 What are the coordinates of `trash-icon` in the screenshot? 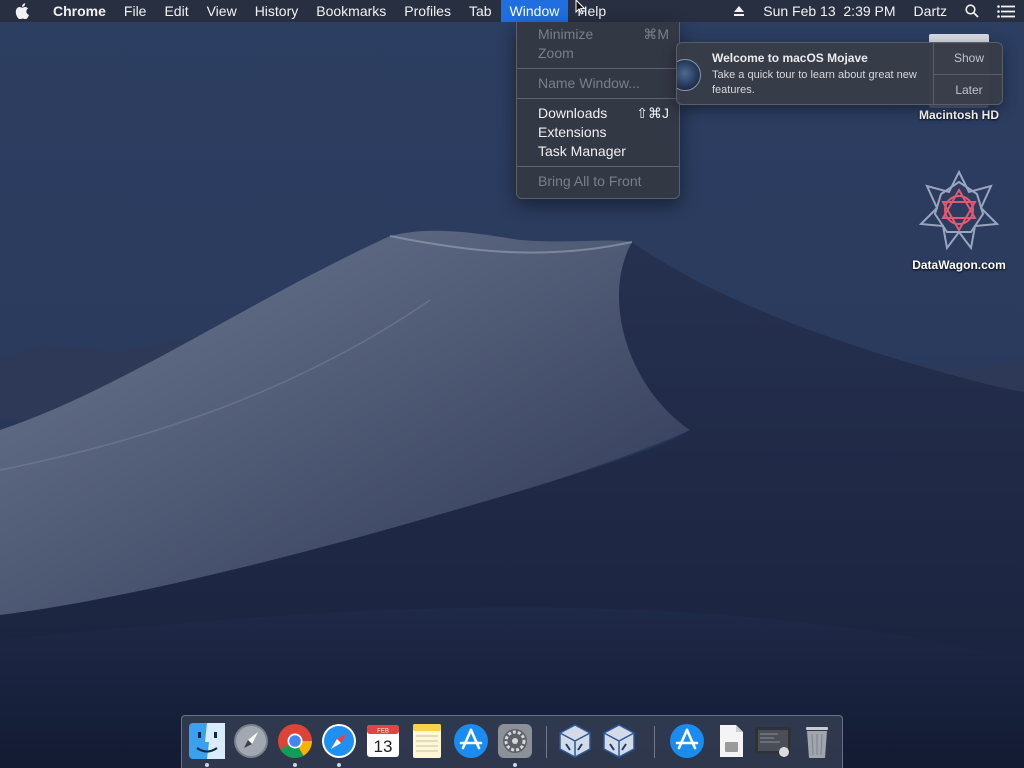 It's located at (817, 741).